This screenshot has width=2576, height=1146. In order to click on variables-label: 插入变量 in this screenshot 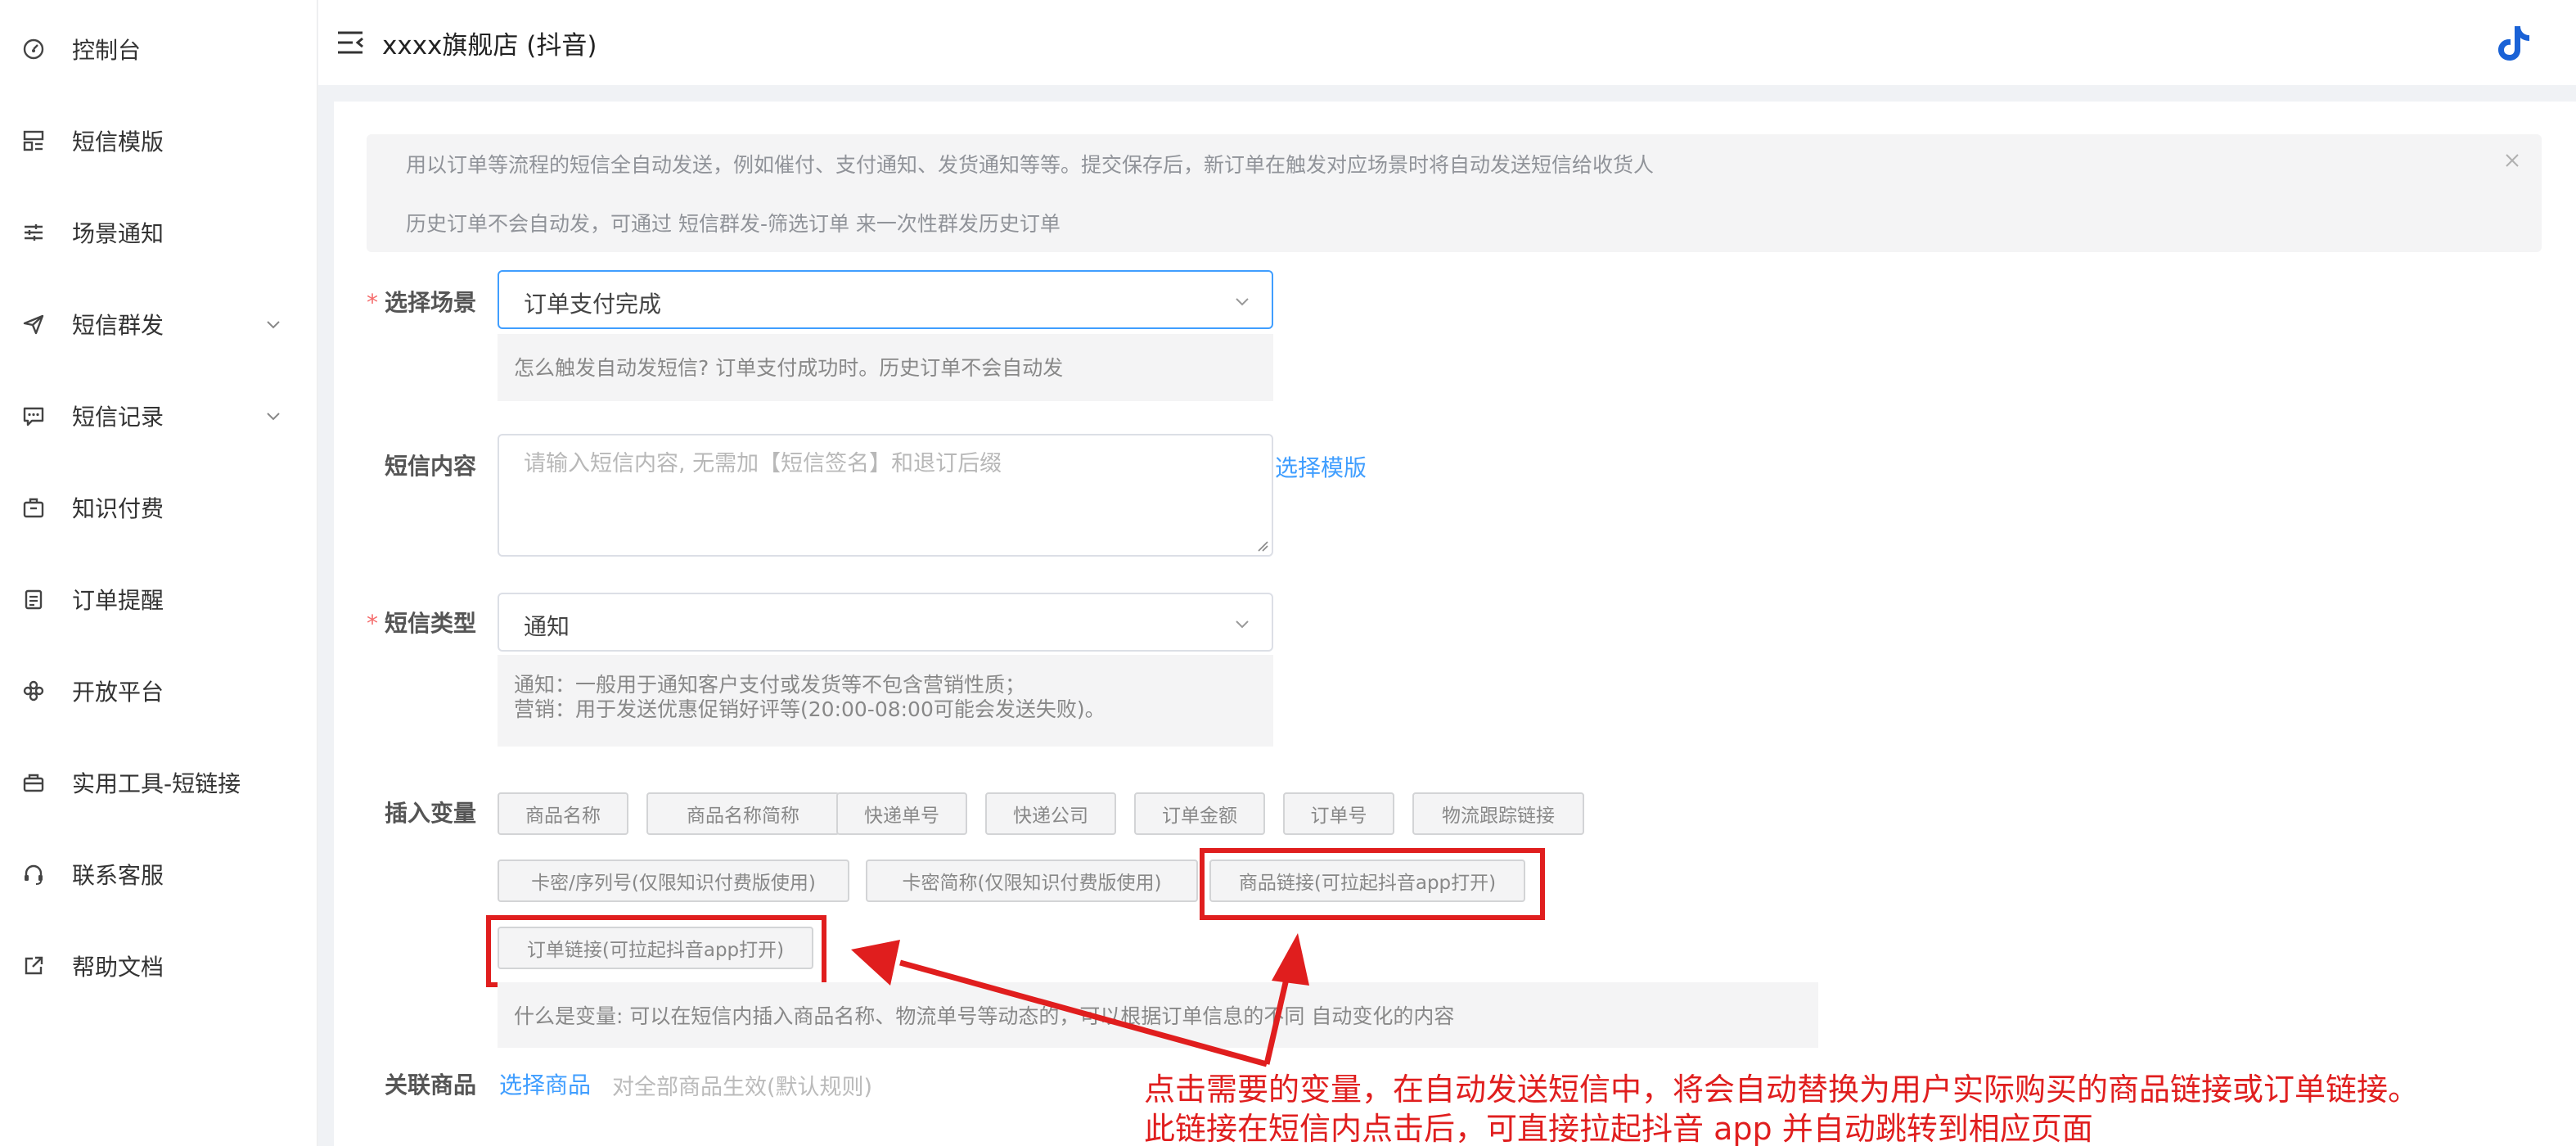, I will do `click(431, 814)`.